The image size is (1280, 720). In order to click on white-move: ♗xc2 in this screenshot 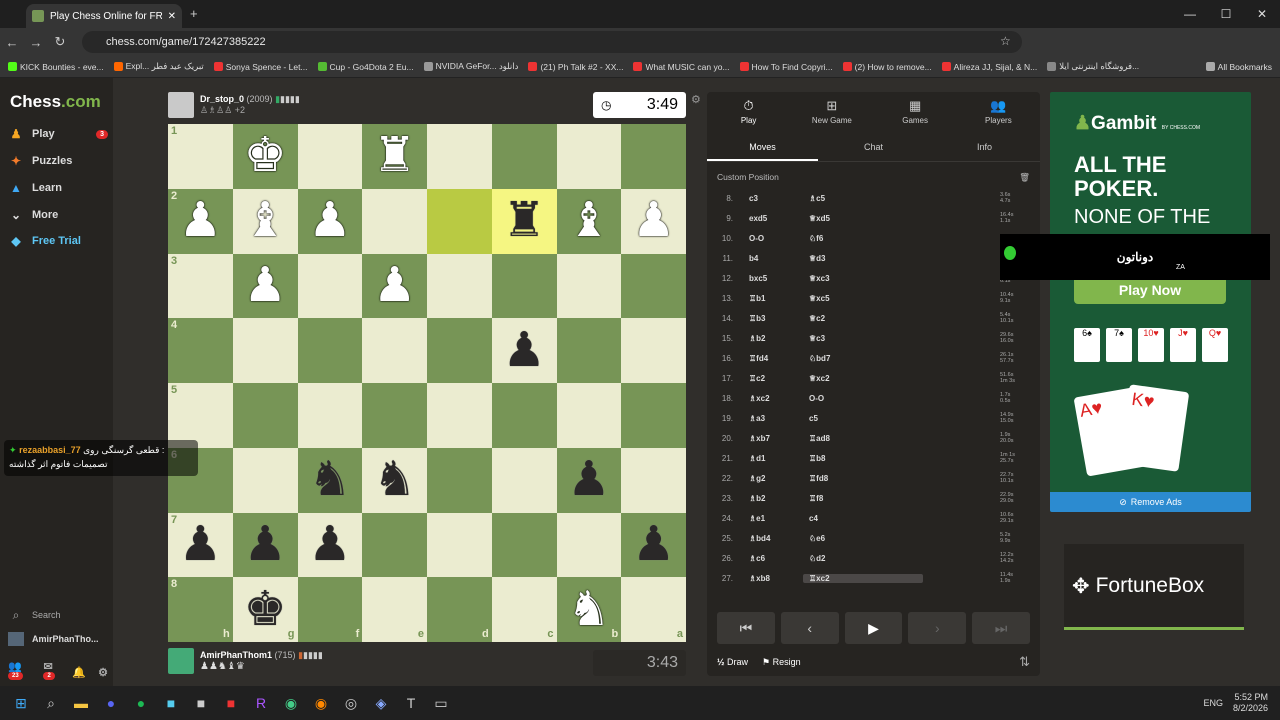, I will do `click(768, 398)`.